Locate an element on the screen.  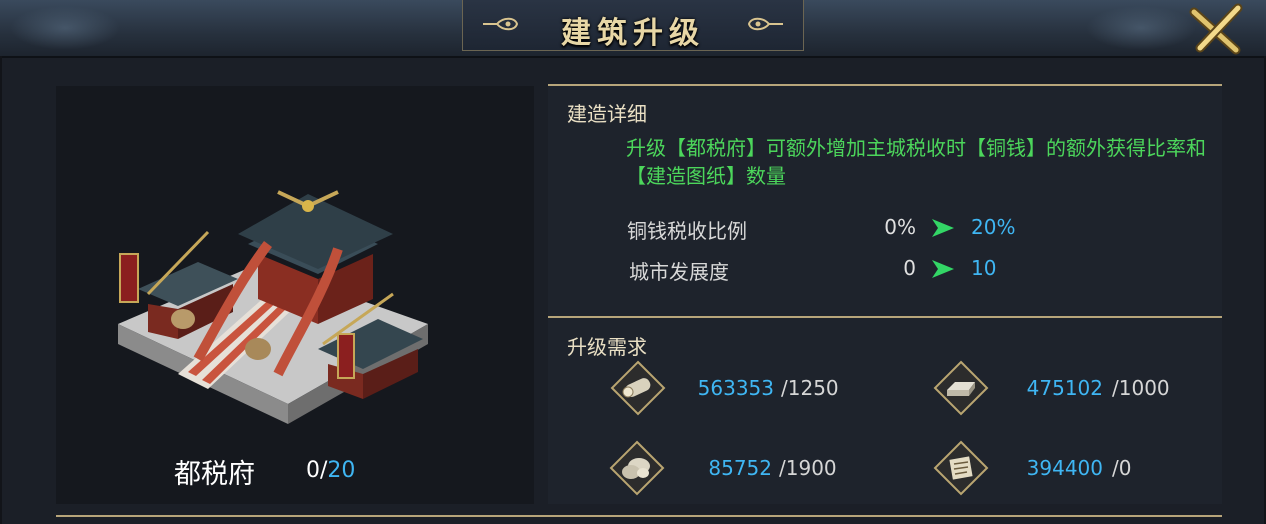
wood-log-icon is located at coordinates (638, 388).